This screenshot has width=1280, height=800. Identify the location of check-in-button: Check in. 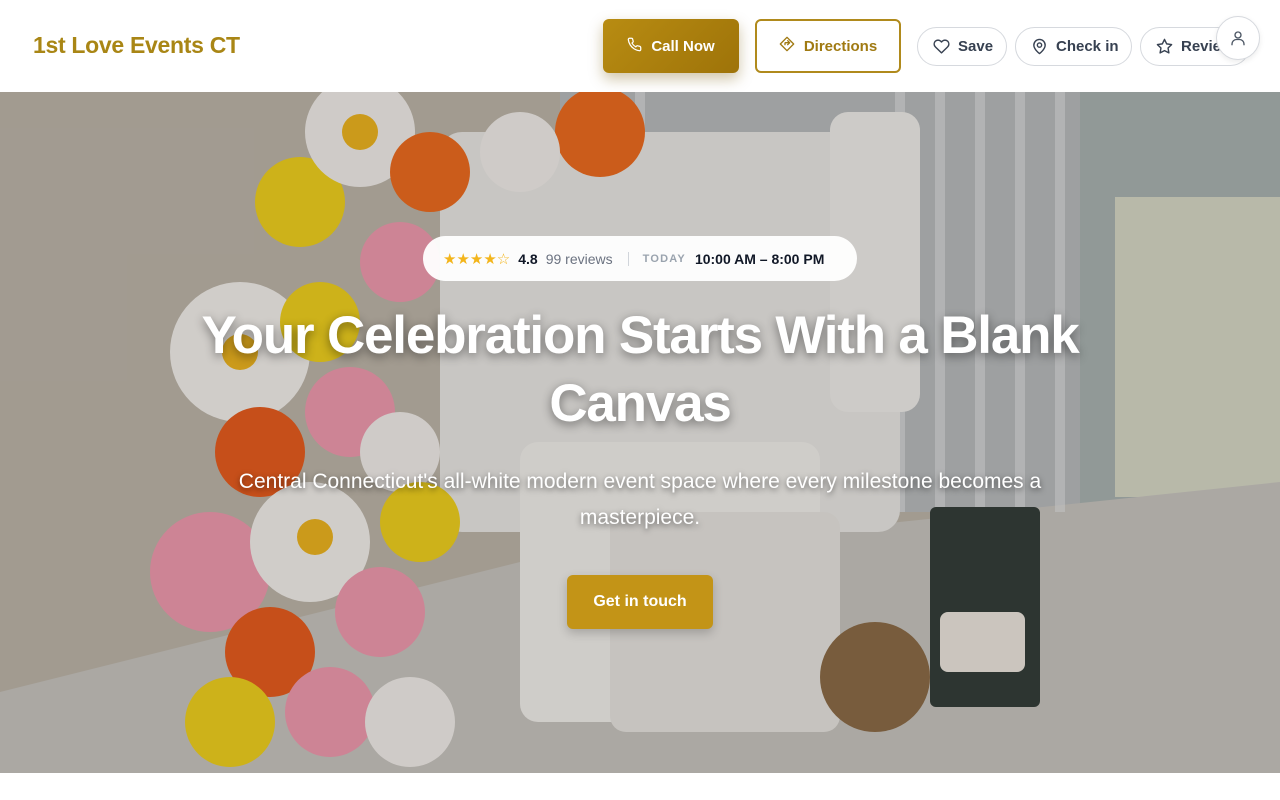
(1073, 46).